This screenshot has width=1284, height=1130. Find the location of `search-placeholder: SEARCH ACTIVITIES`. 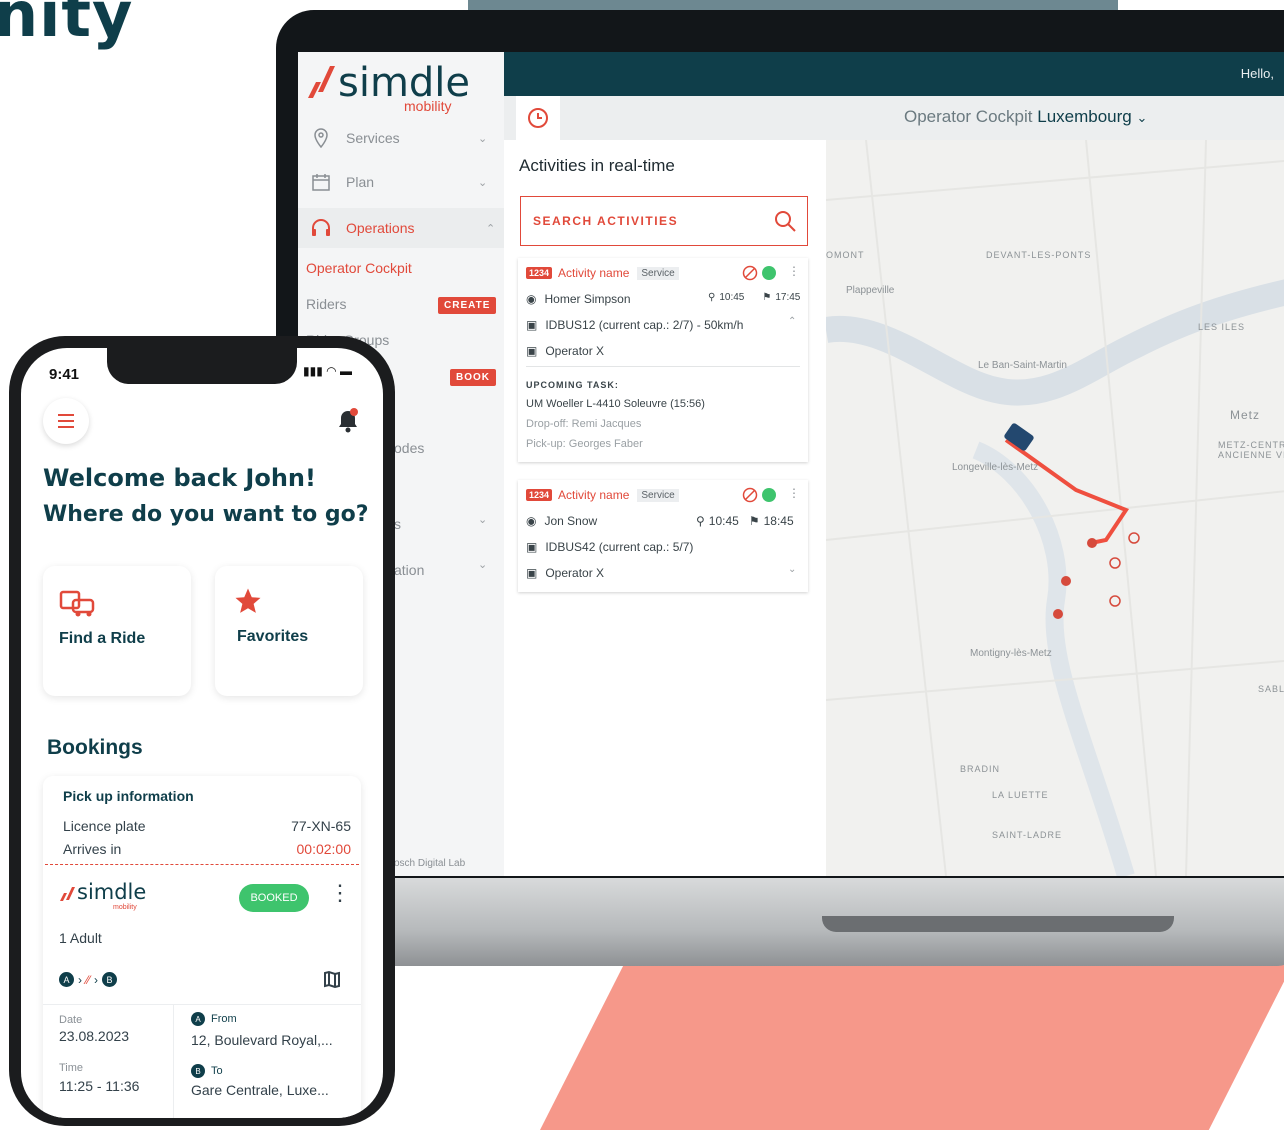

search-placeholder: SEARCH ACTIVITIES is located at coordinates (606, 221).